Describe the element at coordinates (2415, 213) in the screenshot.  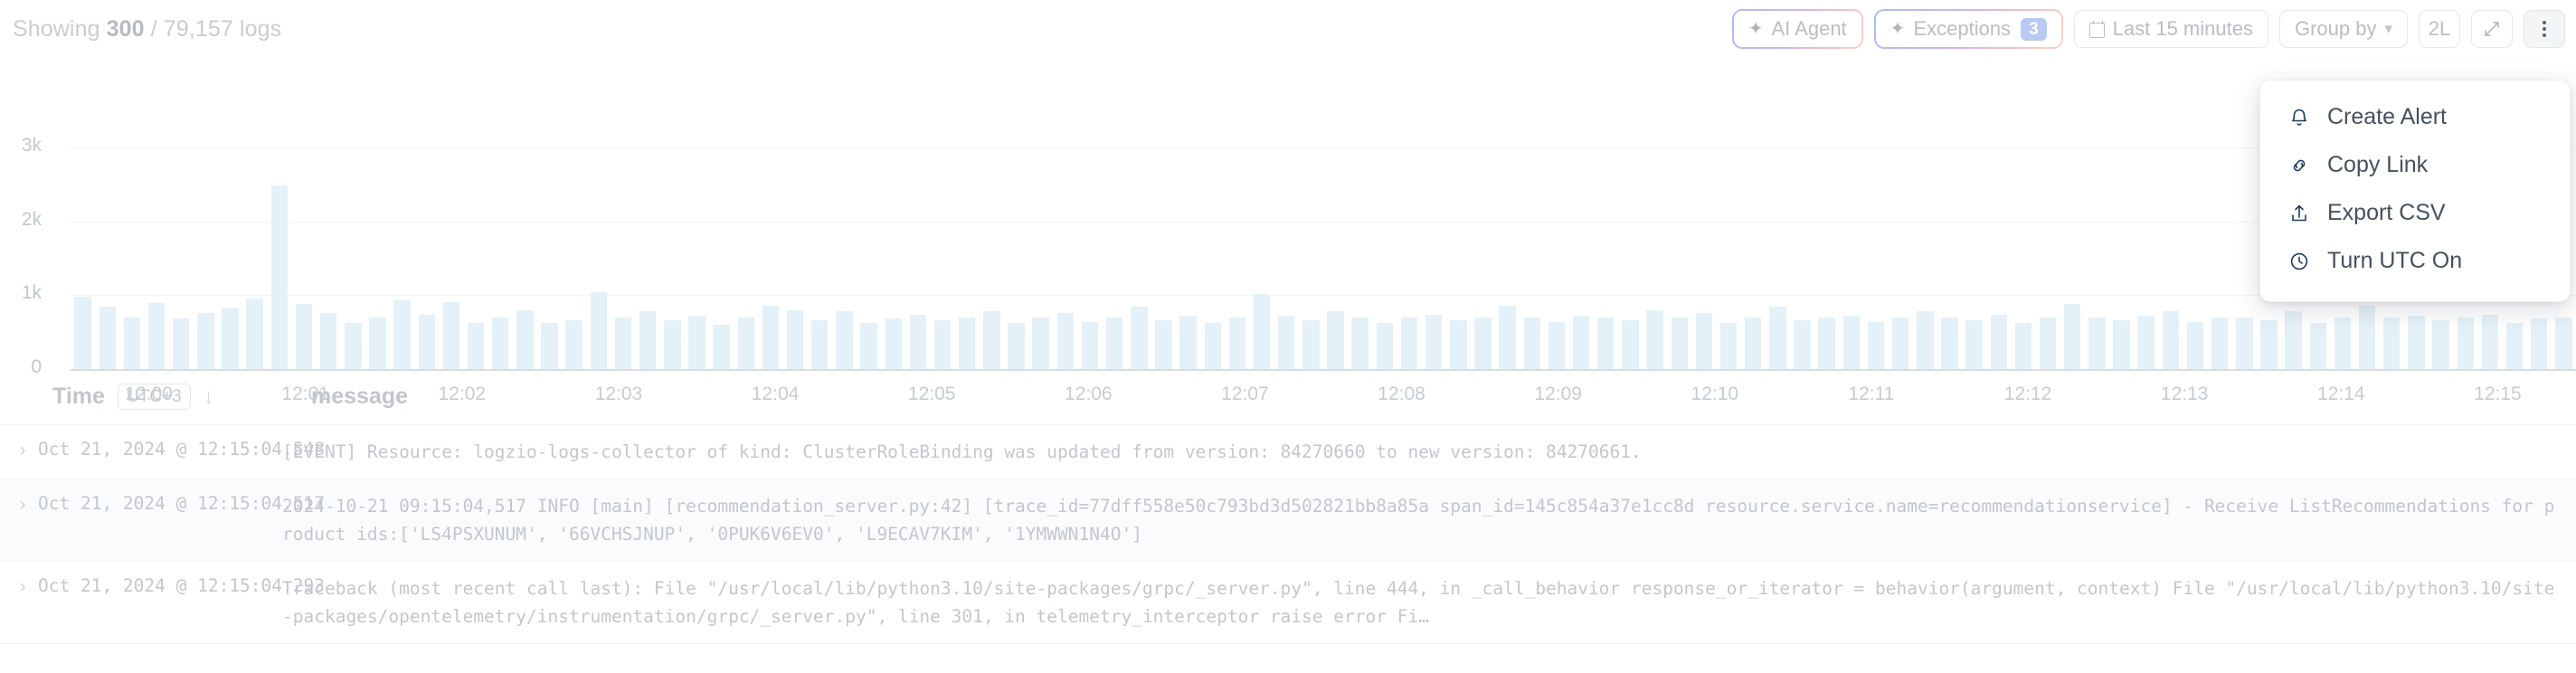
I see `menu-item-export-csv: Export CSV` at that location.